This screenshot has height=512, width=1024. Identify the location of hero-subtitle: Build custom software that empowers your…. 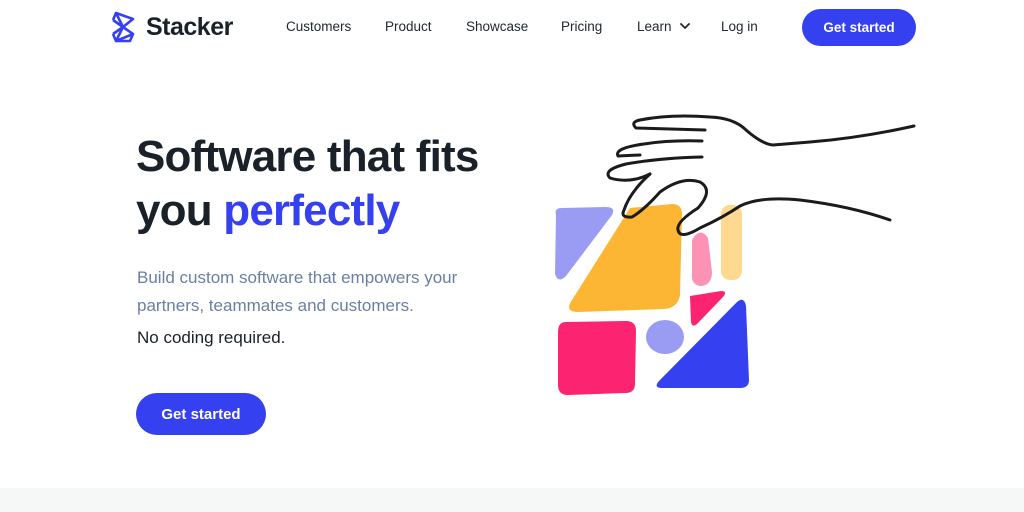
(297, 291).